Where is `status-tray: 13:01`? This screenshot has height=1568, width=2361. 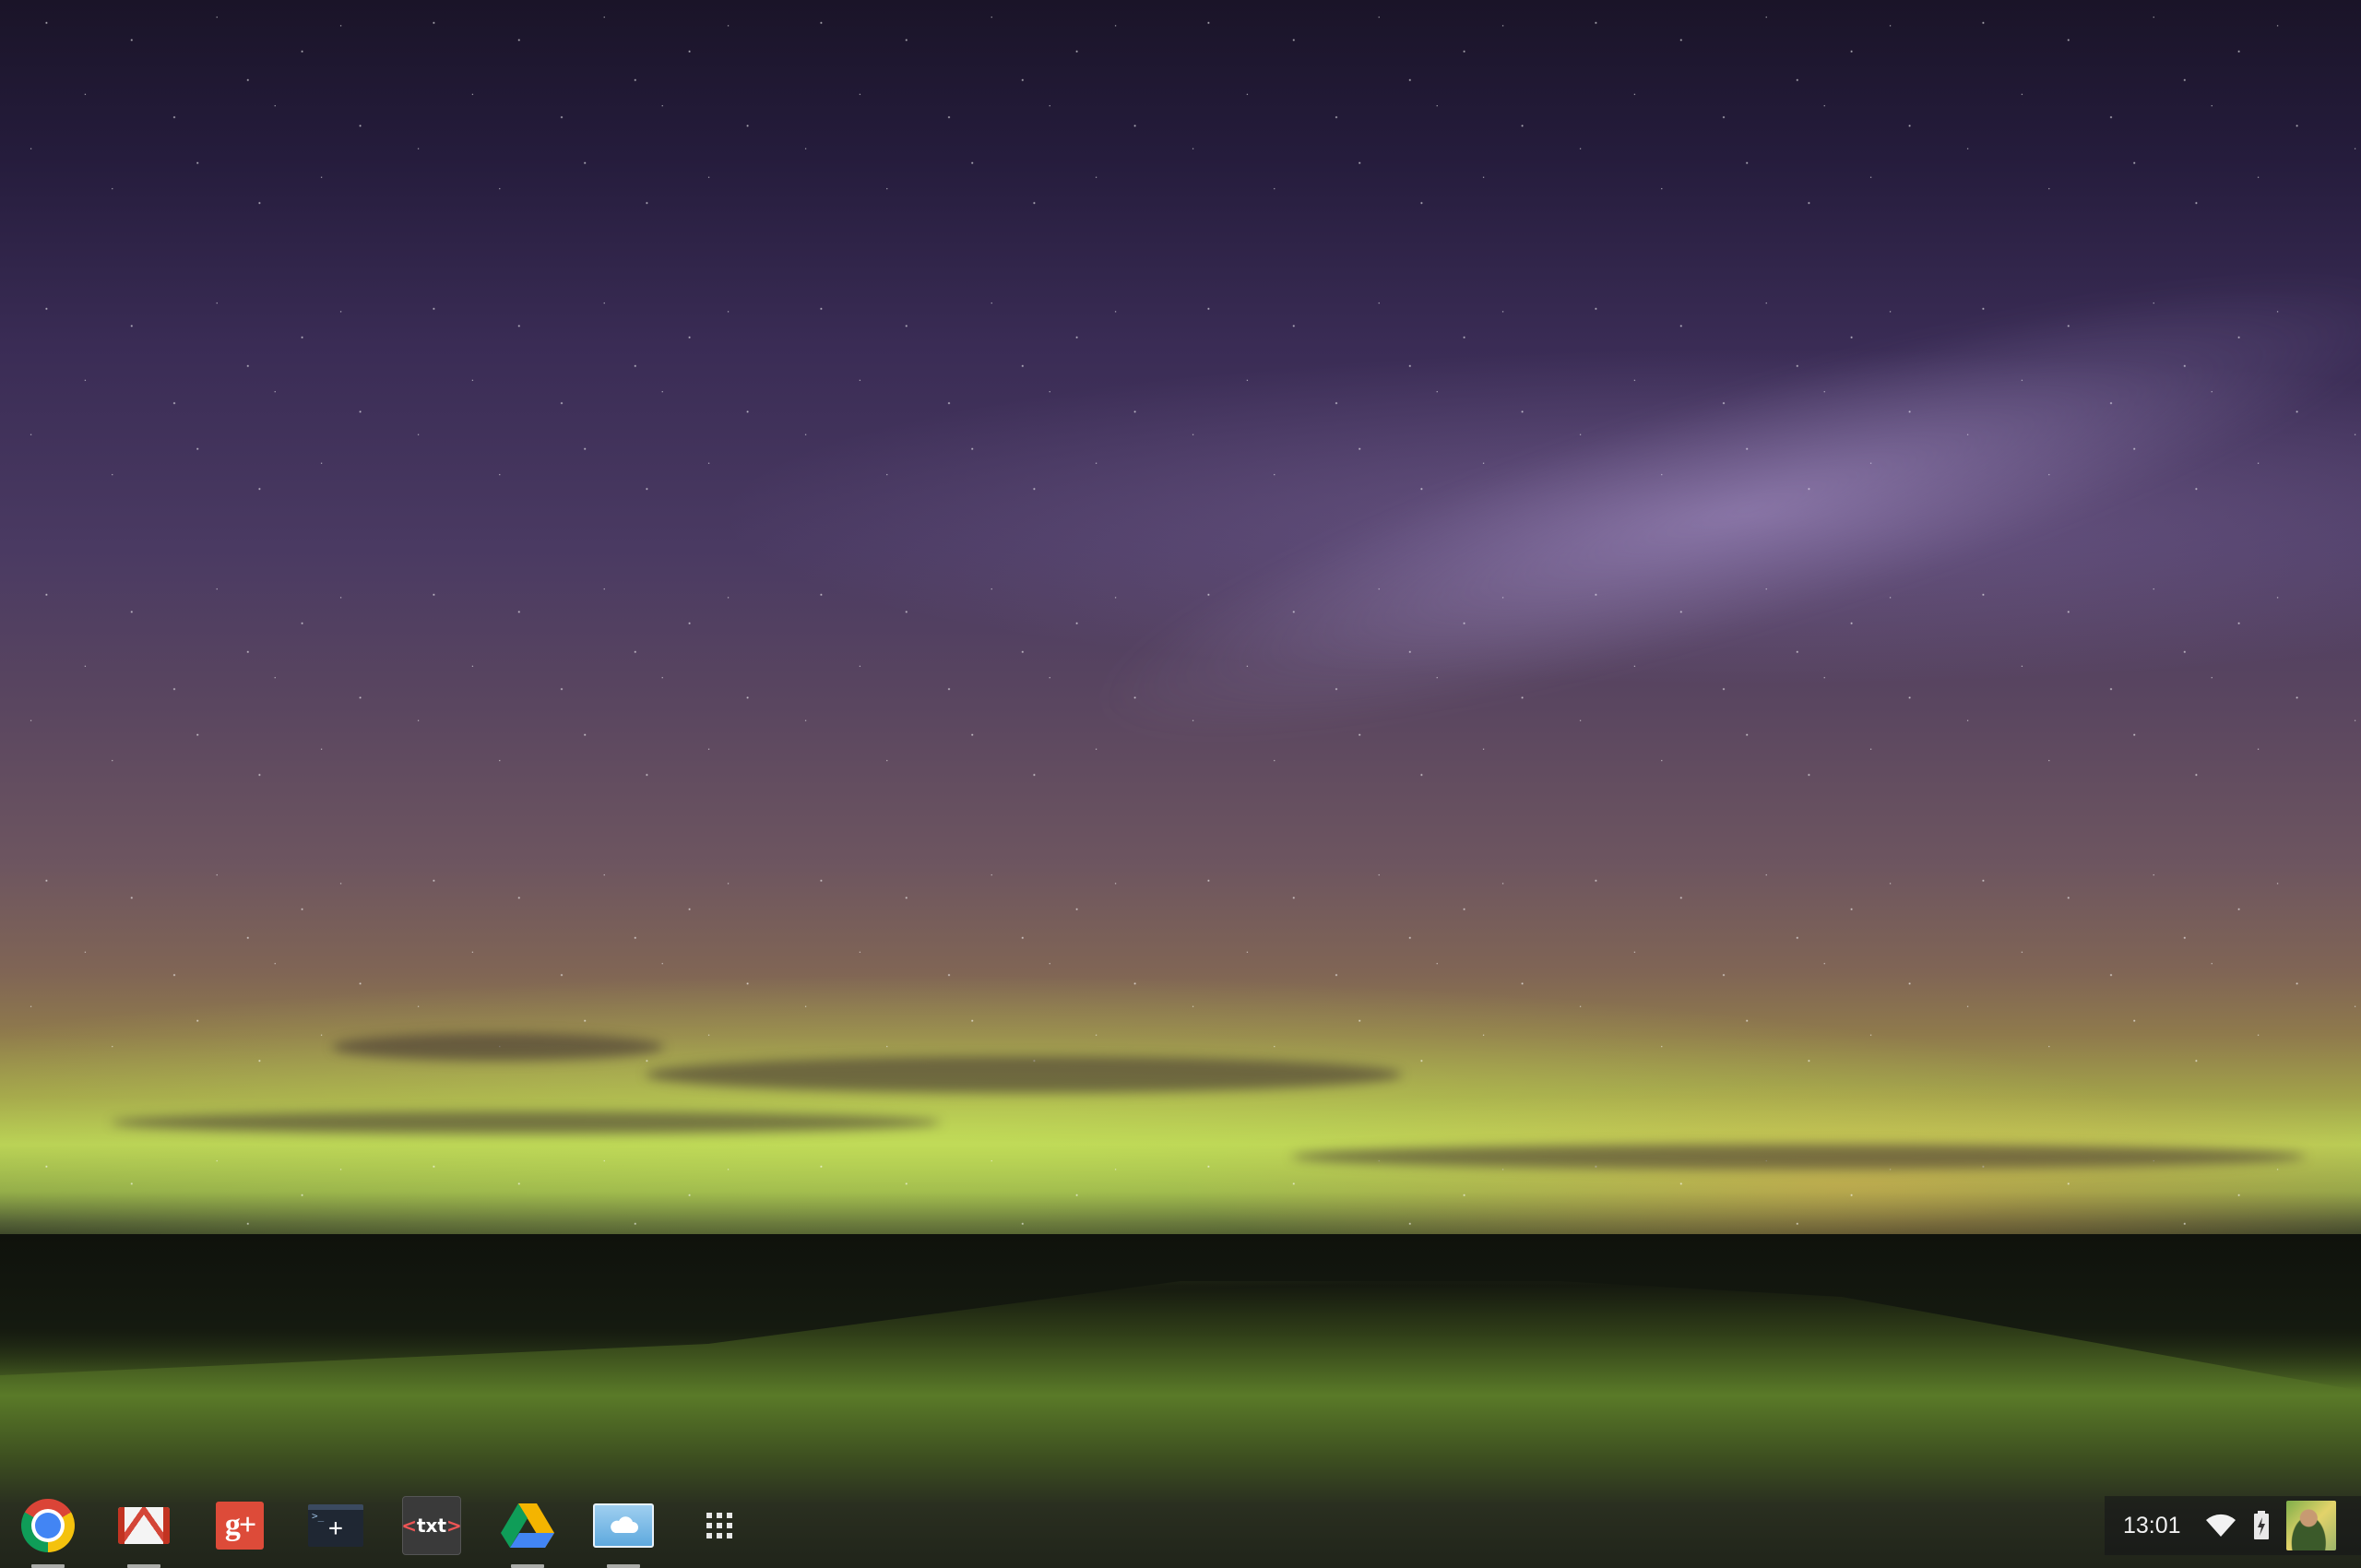 status-tray: 13:01 is located at coordinates (2233, 1525).